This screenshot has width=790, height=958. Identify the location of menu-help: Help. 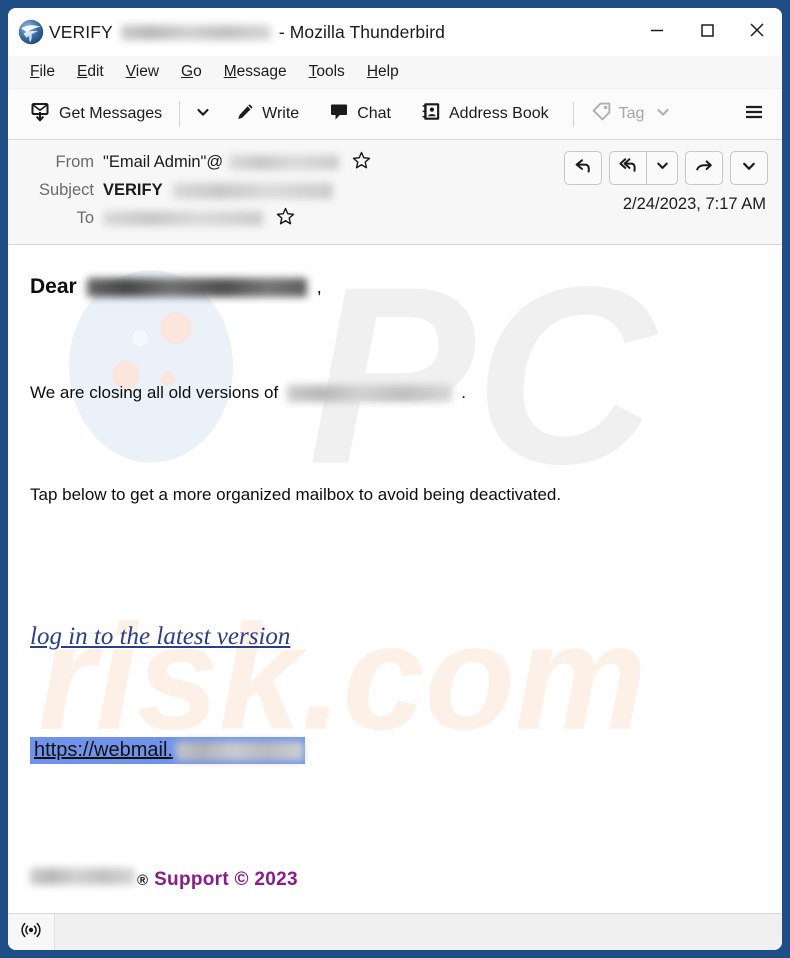
(384, 72).